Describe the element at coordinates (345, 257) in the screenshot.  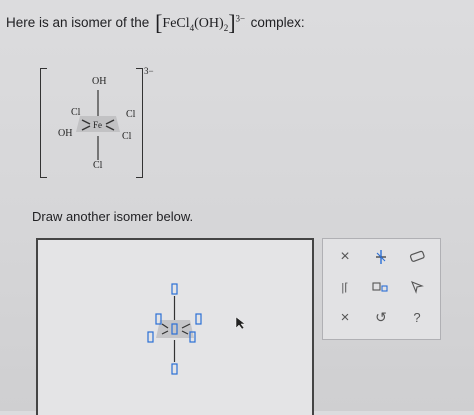
I see `close-icon: ×` at that location.